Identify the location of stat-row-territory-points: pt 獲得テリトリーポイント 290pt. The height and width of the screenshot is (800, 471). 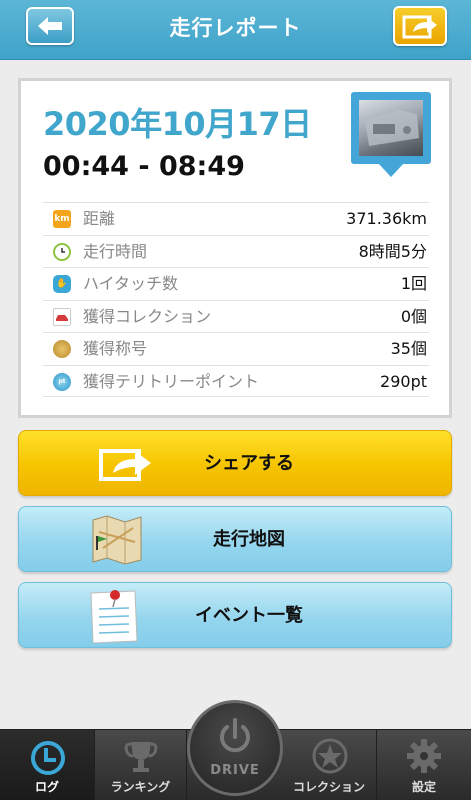
(236, 380).